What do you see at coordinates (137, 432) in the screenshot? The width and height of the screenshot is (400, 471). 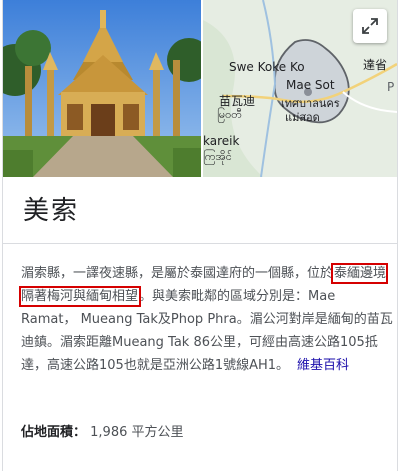 I see `fact-area-value: 1,986 平方公里` at bounding box center [137, 432].